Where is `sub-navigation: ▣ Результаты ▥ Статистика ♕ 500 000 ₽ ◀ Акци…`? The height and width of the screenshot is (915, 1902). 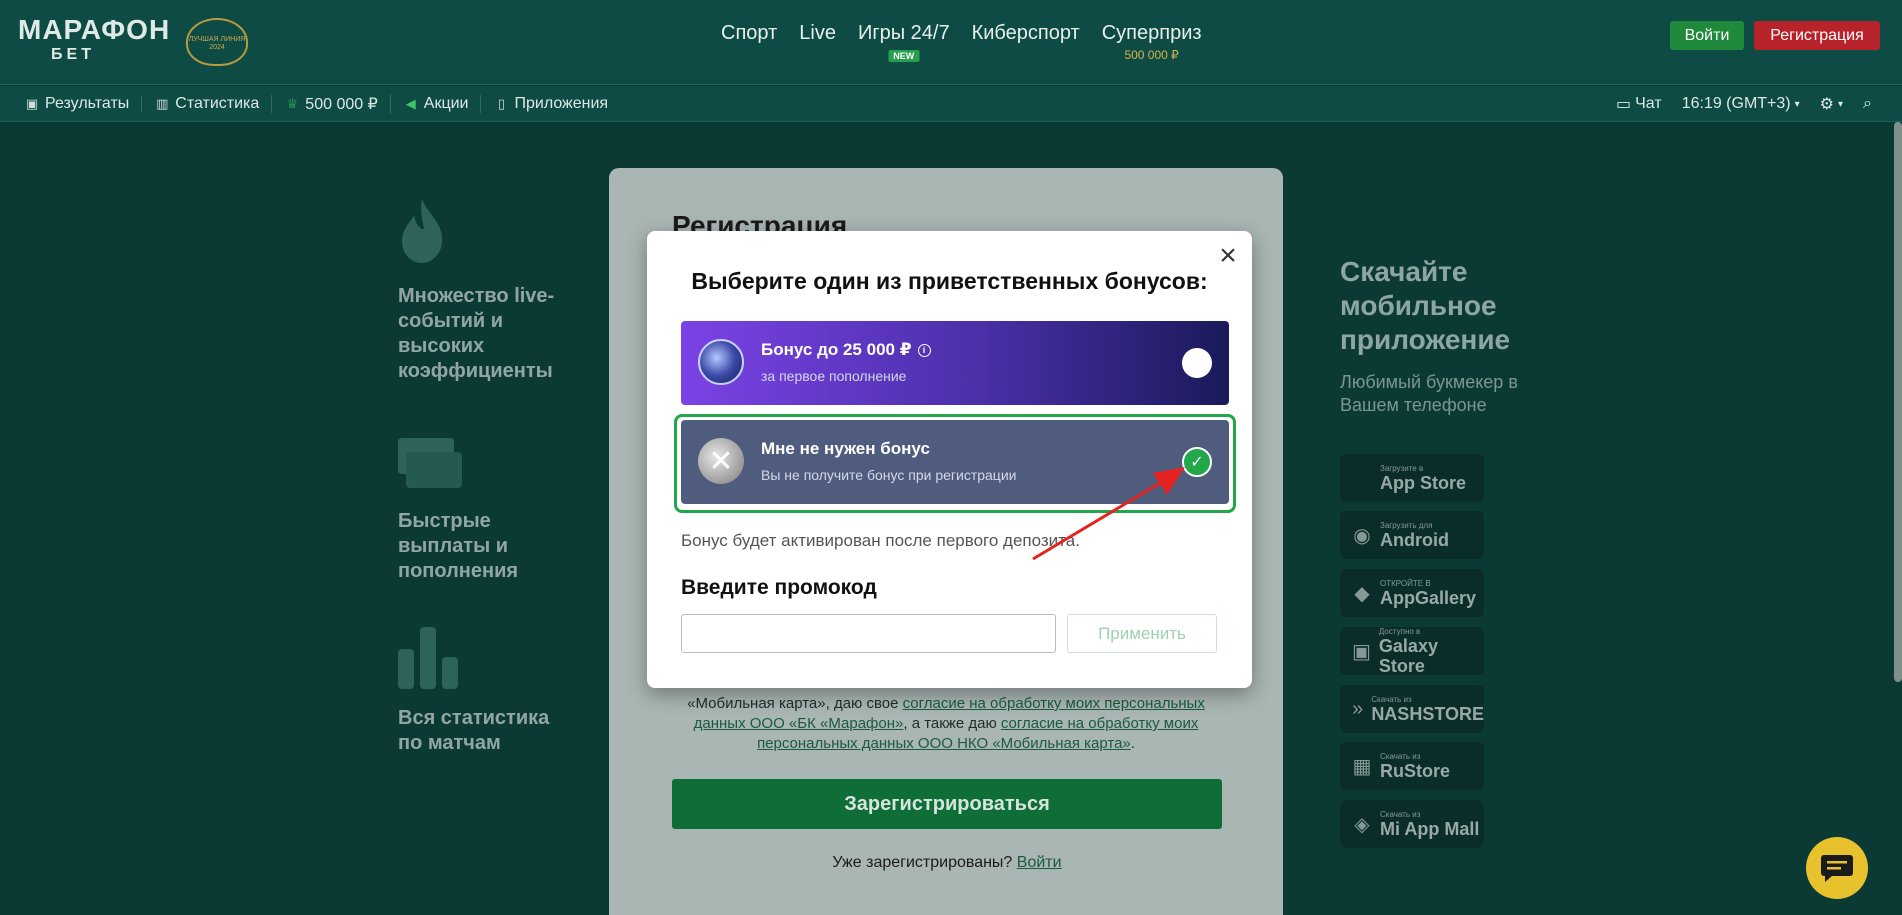 sub-navigation: ▣ Результаты ▥ Статистика ♕ 500 000 ₽ ◀ Акци… is located at coordinates (951, 104).